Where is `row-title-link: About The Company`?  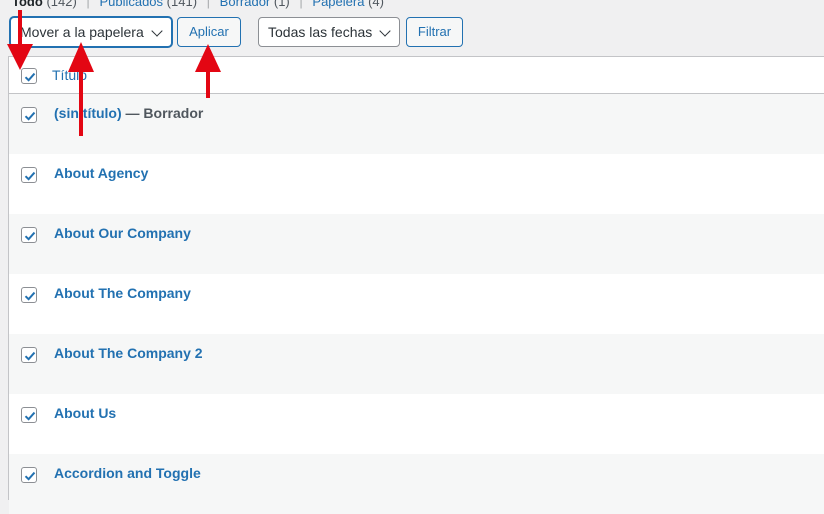 row-title-link: About The Company is located at coordinates (122, 293).